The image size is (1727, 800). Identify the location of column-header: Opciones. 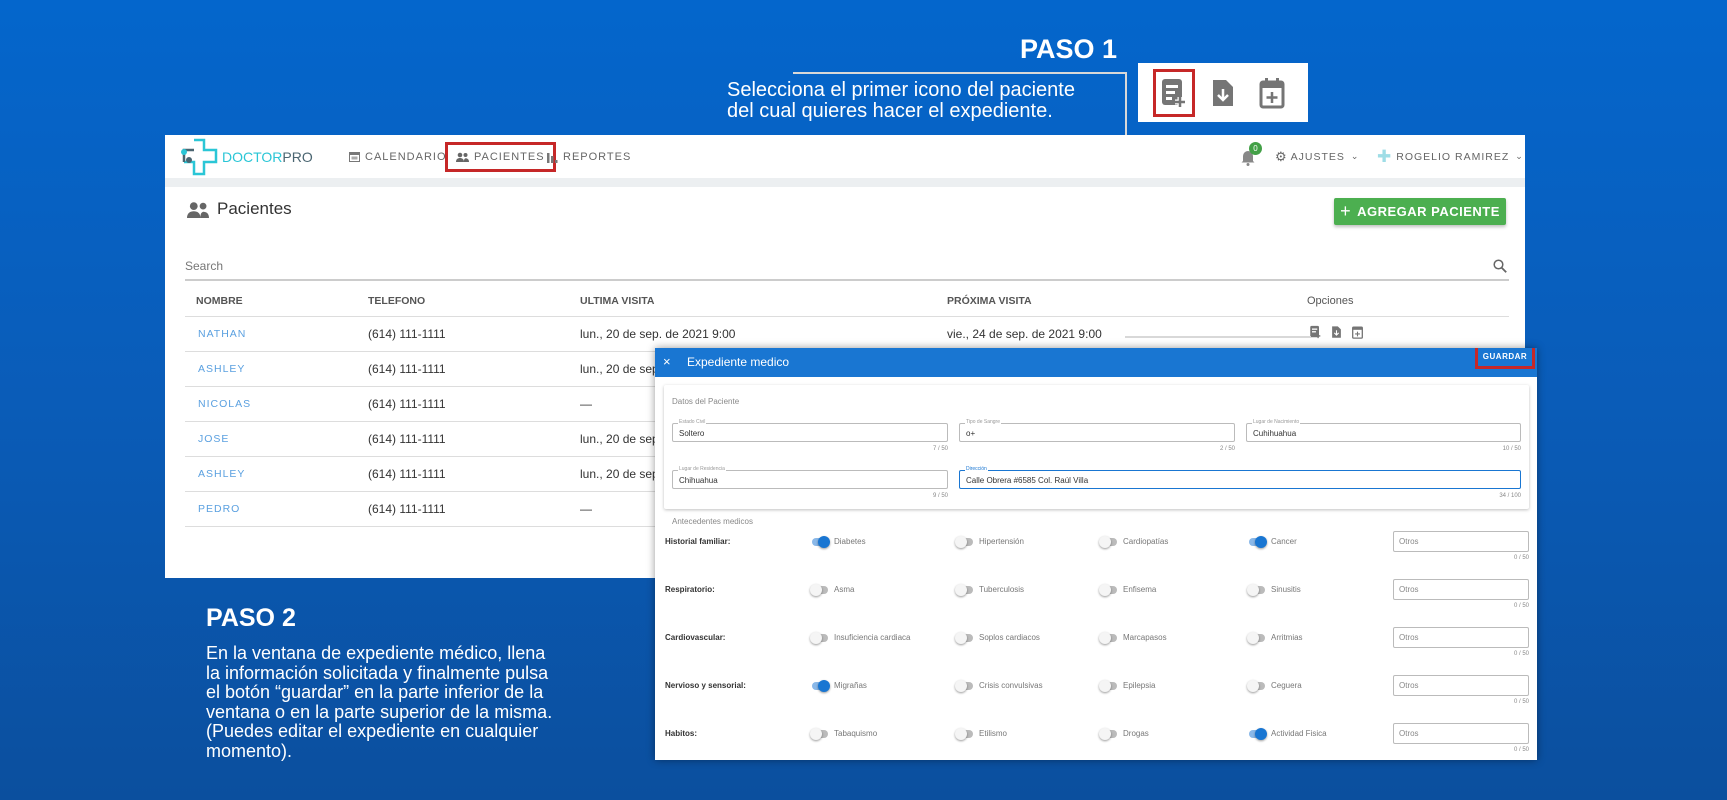
(1408, 301).